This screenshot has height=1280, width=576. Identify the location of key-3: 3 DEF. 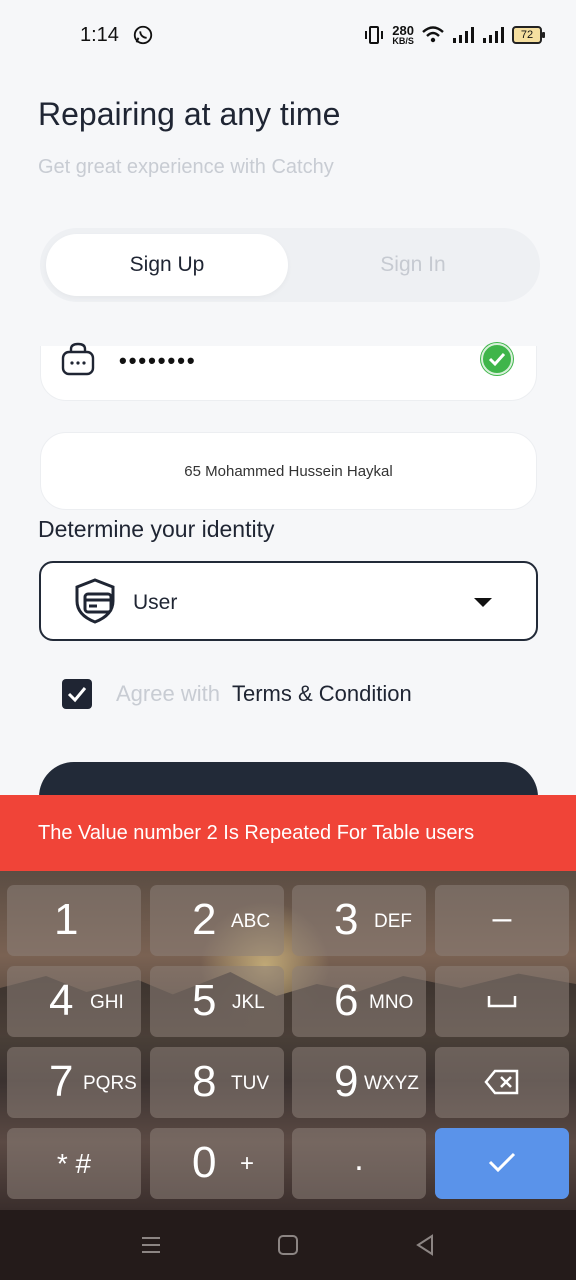
(359, 920).